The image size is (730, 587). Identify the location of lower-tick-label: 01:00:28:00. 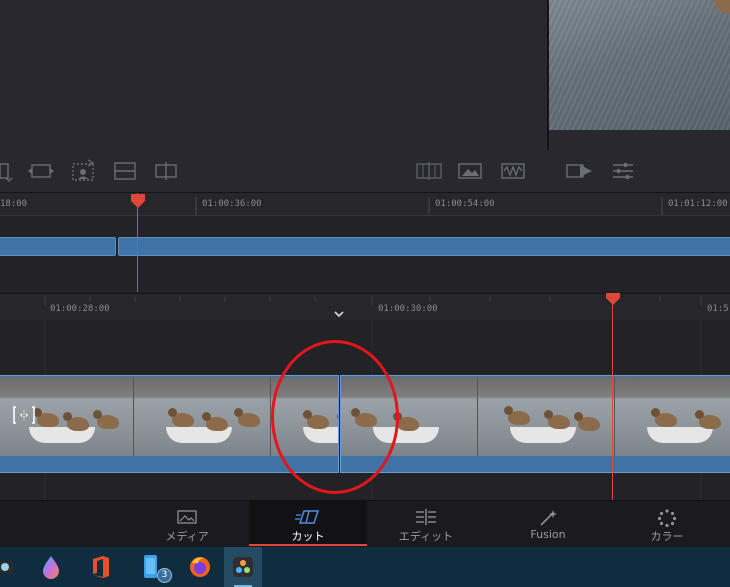
(80, 309).